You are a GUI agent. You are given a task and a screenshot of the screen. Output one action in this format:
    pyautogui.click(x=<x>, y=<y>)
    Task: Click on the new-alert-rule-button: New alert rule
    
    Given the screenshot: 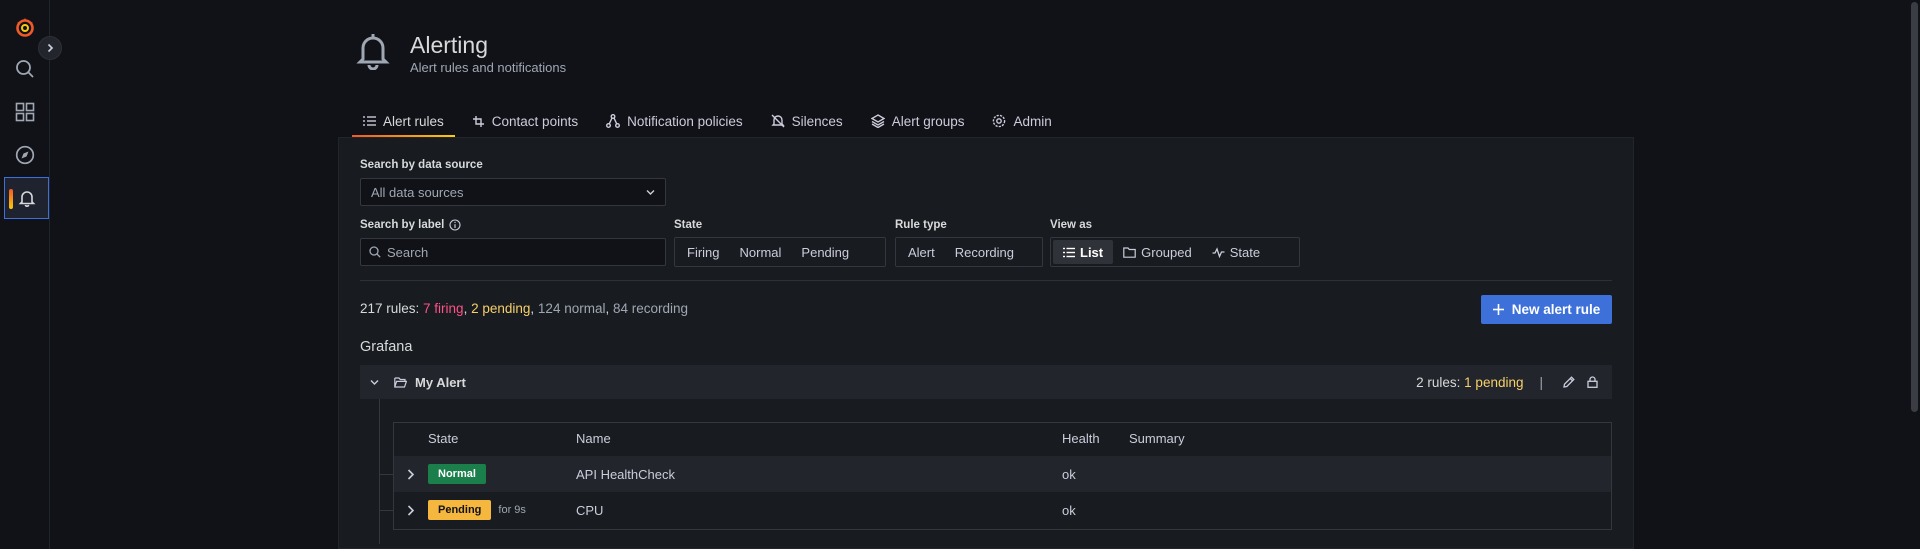 What is the action you would take?
    pyautogui.click(x=1546, y=309)
    